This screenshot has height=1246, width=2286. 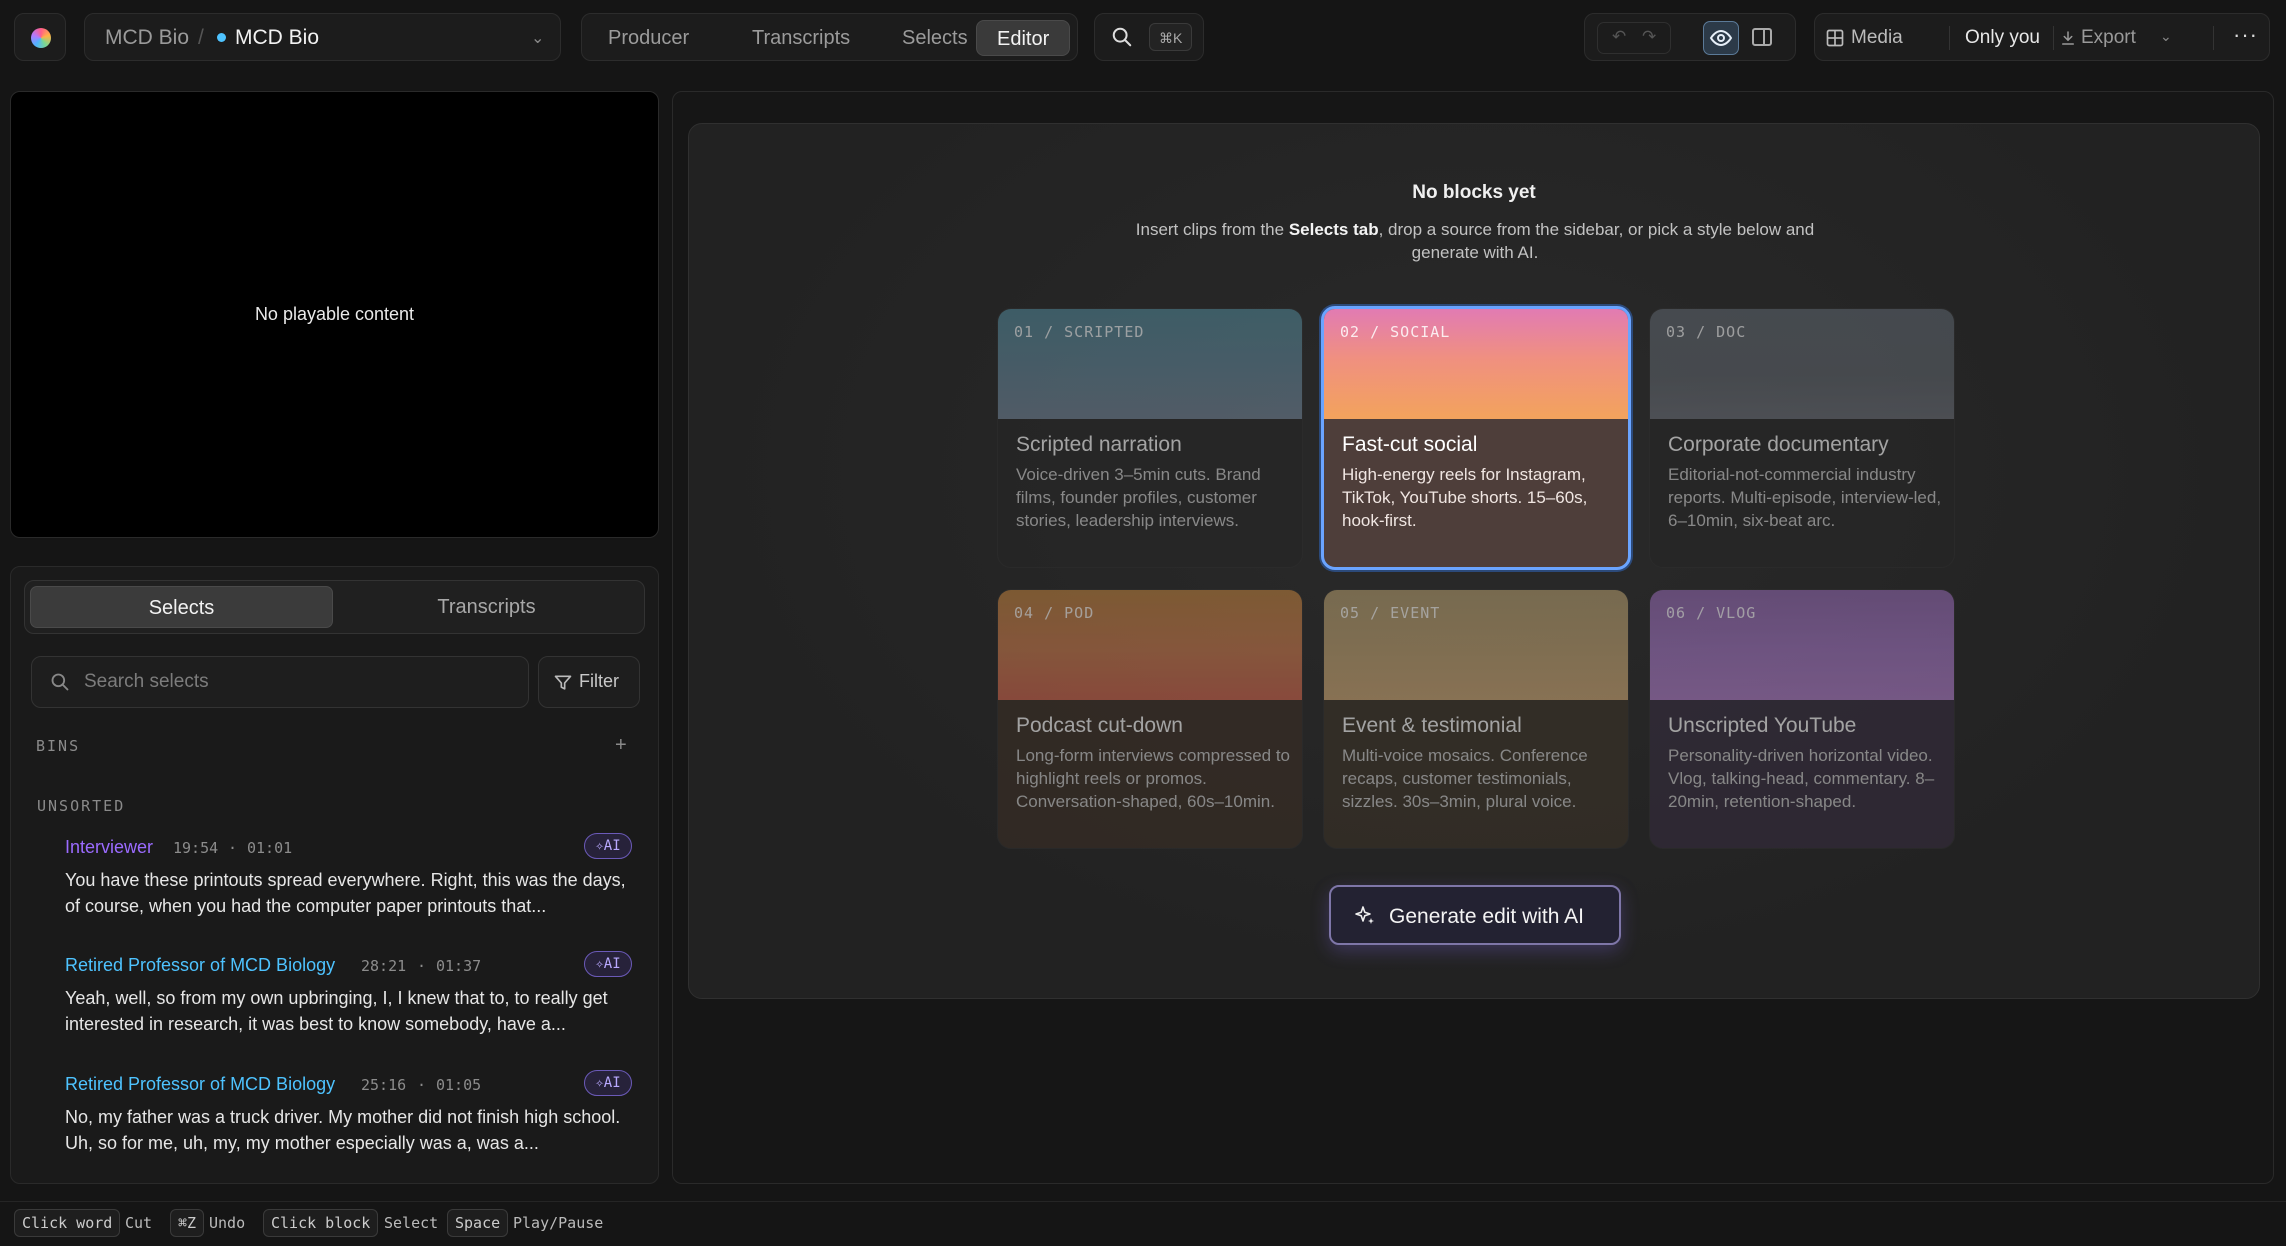 What do you see at coordinates (2245, 35) in the screenshot?
I see `more-options-icon: ···` at bounding box center [2245, 35].